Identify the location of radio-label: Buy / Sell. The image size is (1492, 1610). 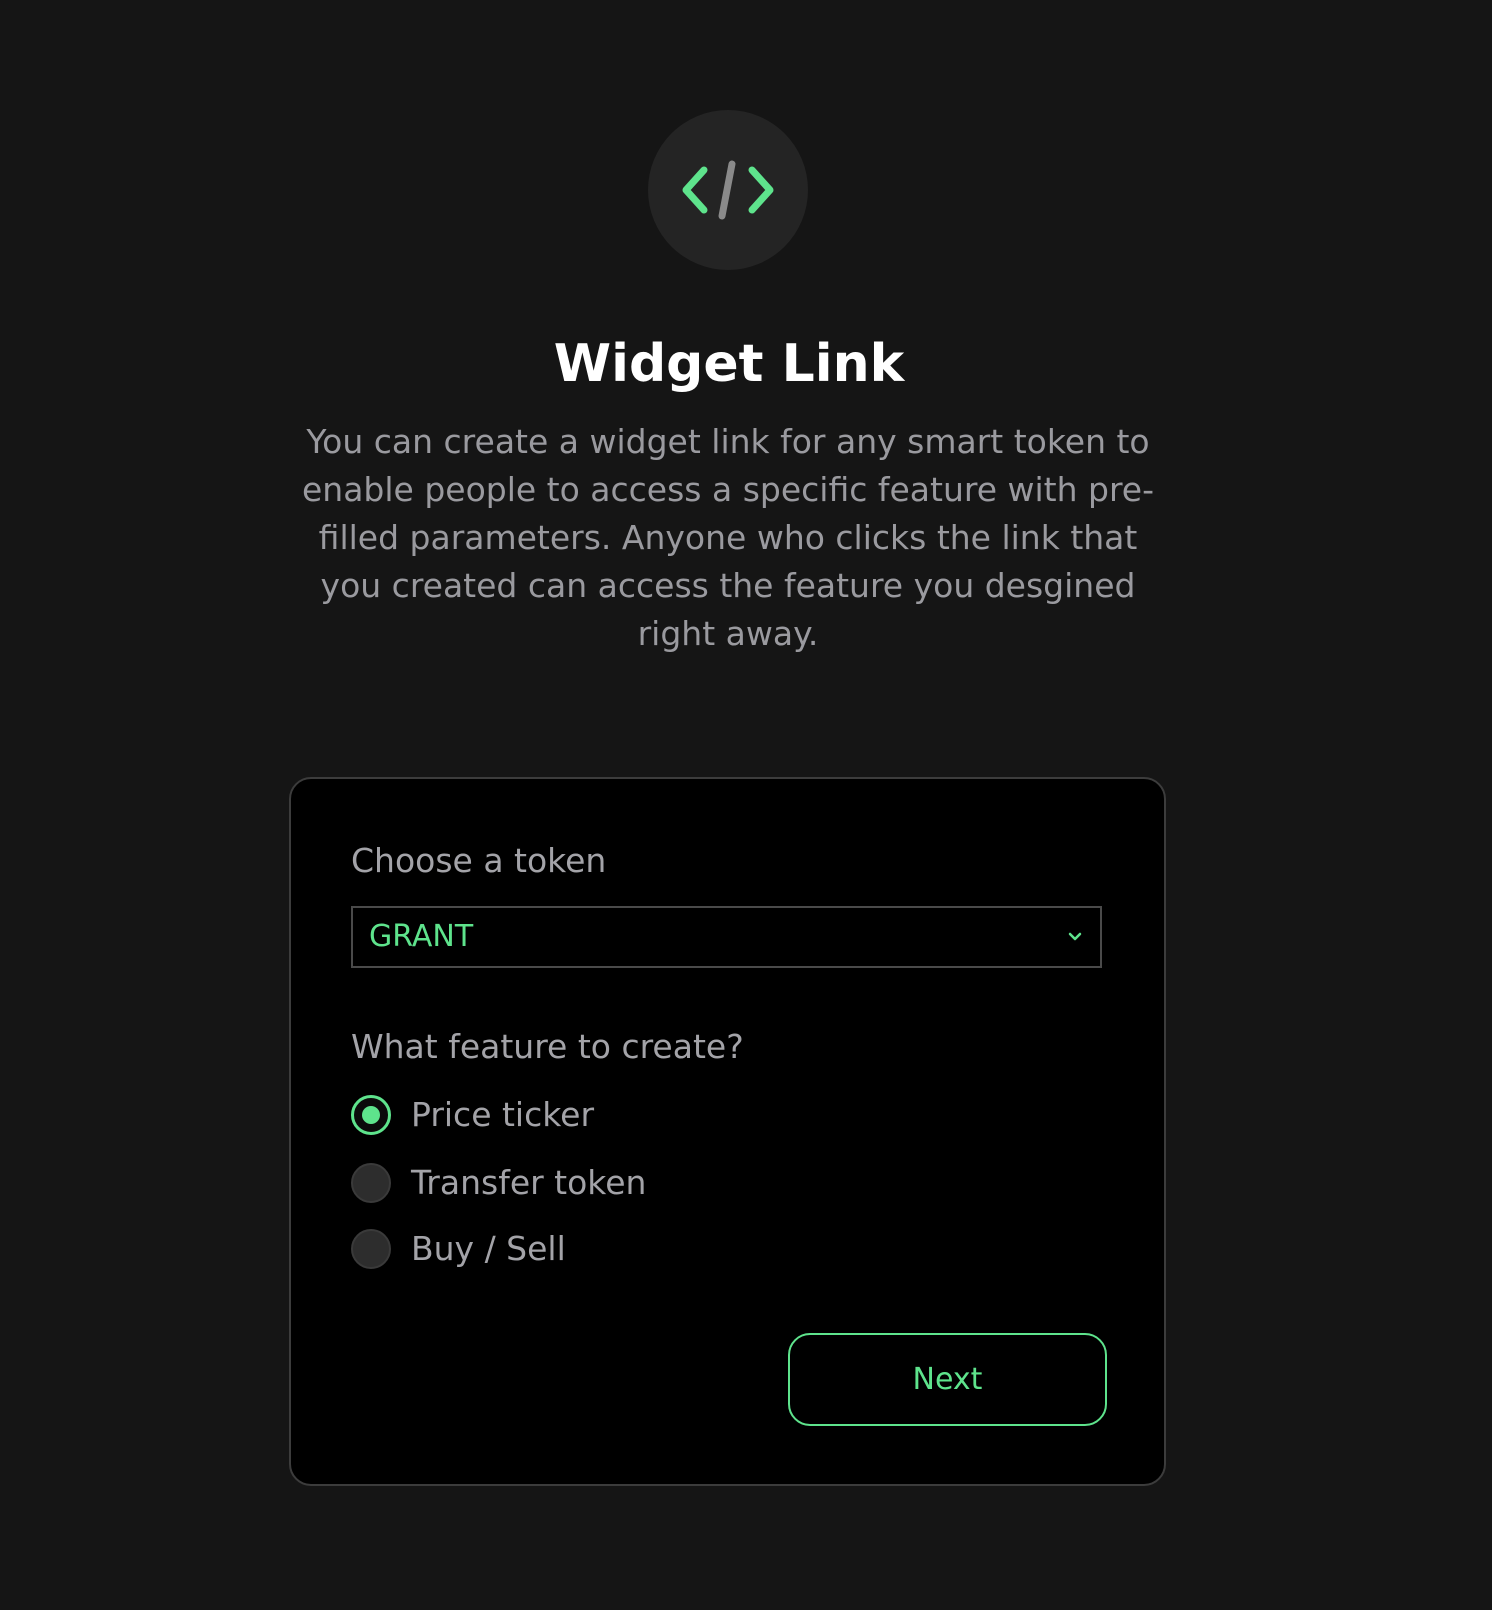
(488, 1248).